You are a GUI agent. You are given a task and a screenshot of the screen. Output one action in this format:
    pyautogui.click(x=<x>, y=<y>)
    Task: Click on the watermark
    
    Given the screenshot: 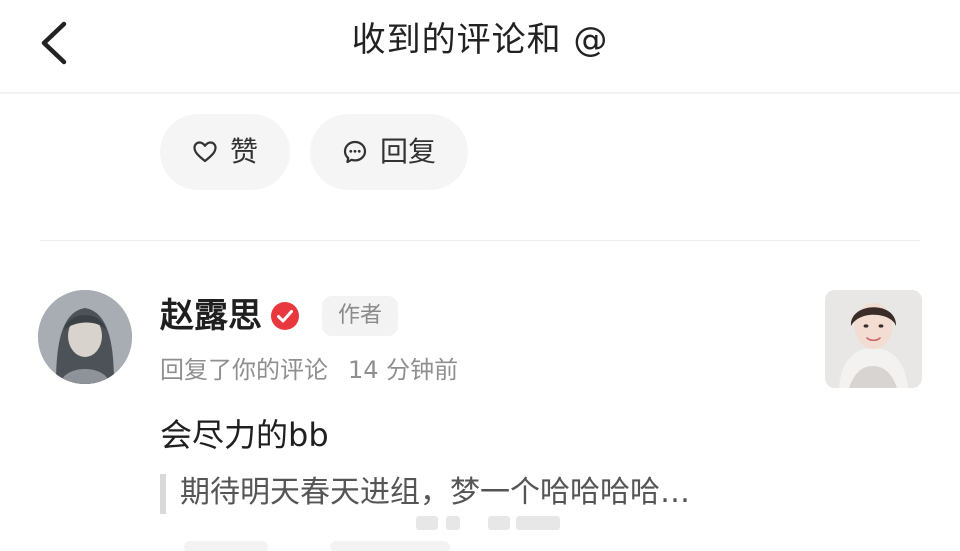 What is the action you would take?
    pyautogui.click(x=489, y=523)
    